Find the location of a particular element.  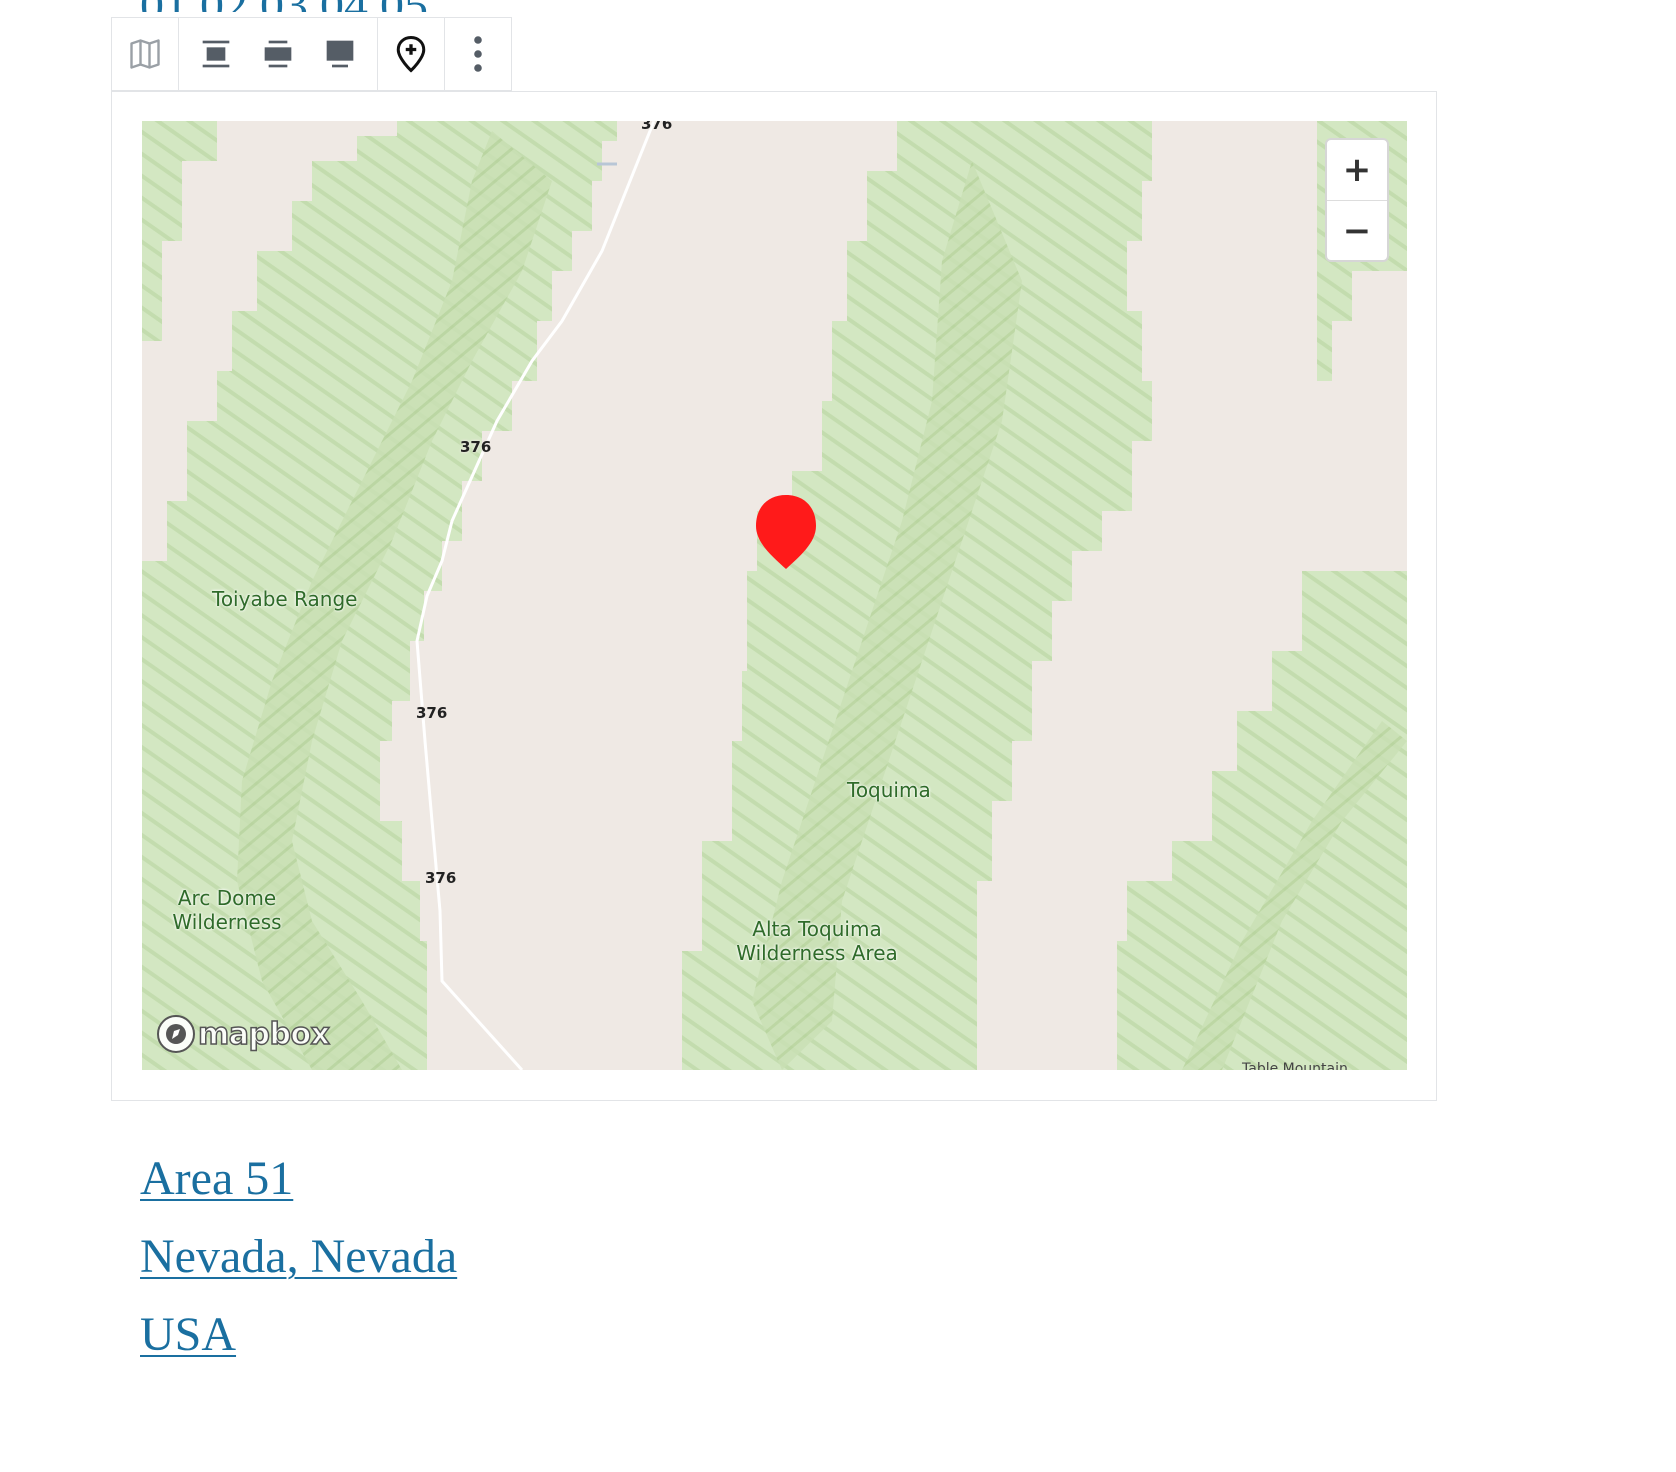

align-full-button is located at coordinates (340, 54).